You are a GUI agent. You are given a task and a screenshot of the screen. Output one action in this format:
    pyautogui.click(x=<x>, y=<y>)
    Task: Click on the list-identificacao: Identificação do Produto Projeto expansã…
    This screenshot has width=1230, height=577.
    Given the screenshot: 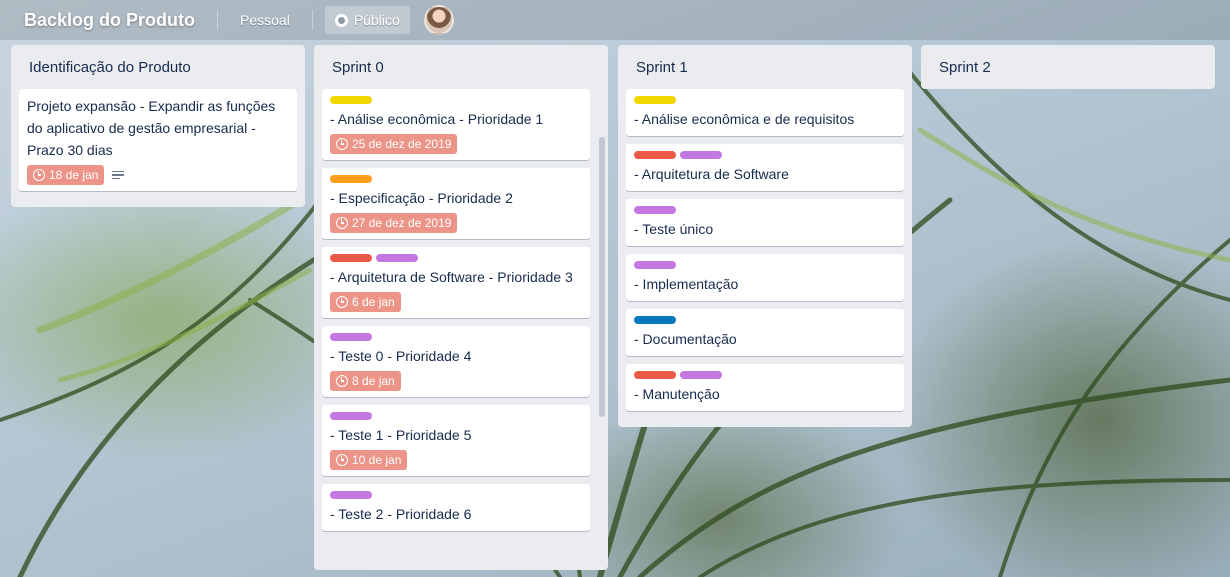 What is the action you would take?
    pyautogui.click(x=158, y=126)
    